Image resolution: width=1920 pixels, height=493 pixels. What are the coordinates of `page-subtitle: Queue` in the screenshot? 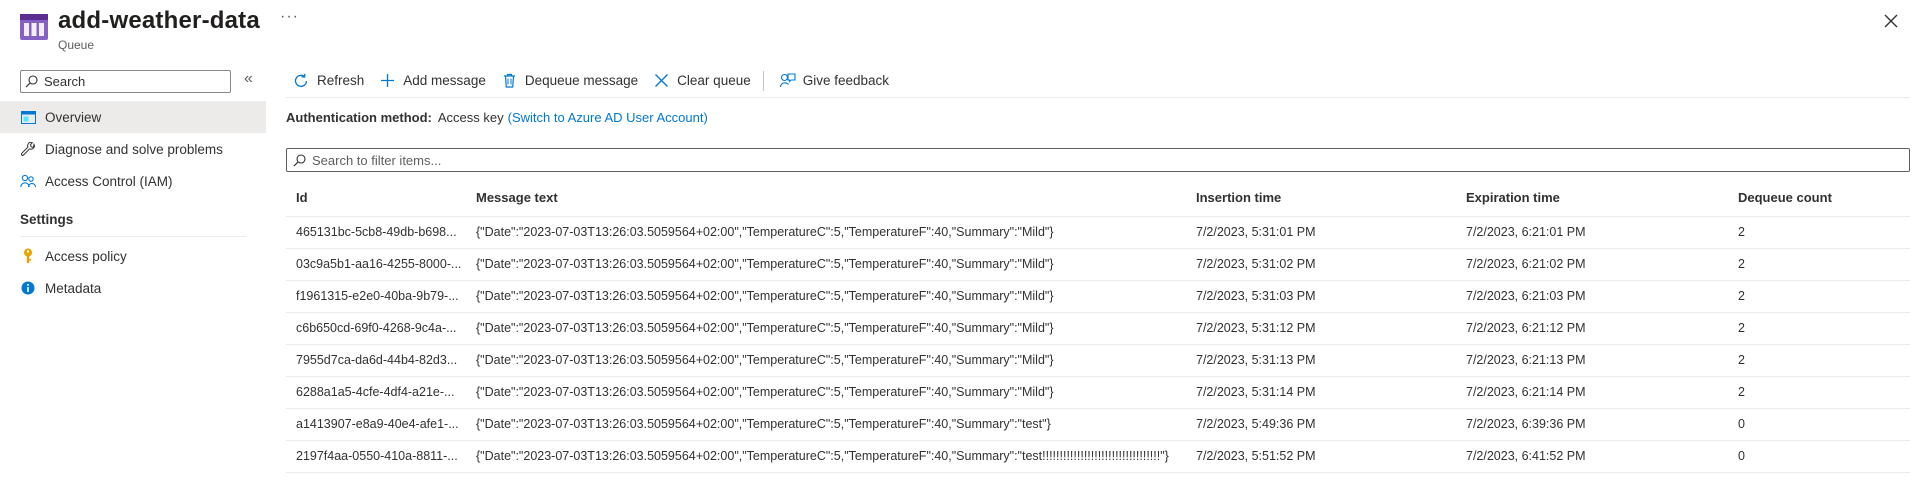 It's located at (76, 45).